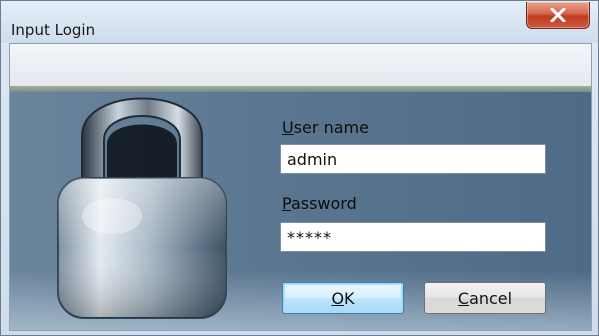  What do you see at coordinates (286, 203) in the screenshot?
I see `password-label-accelerator: P` at bounding box center [286, 203].